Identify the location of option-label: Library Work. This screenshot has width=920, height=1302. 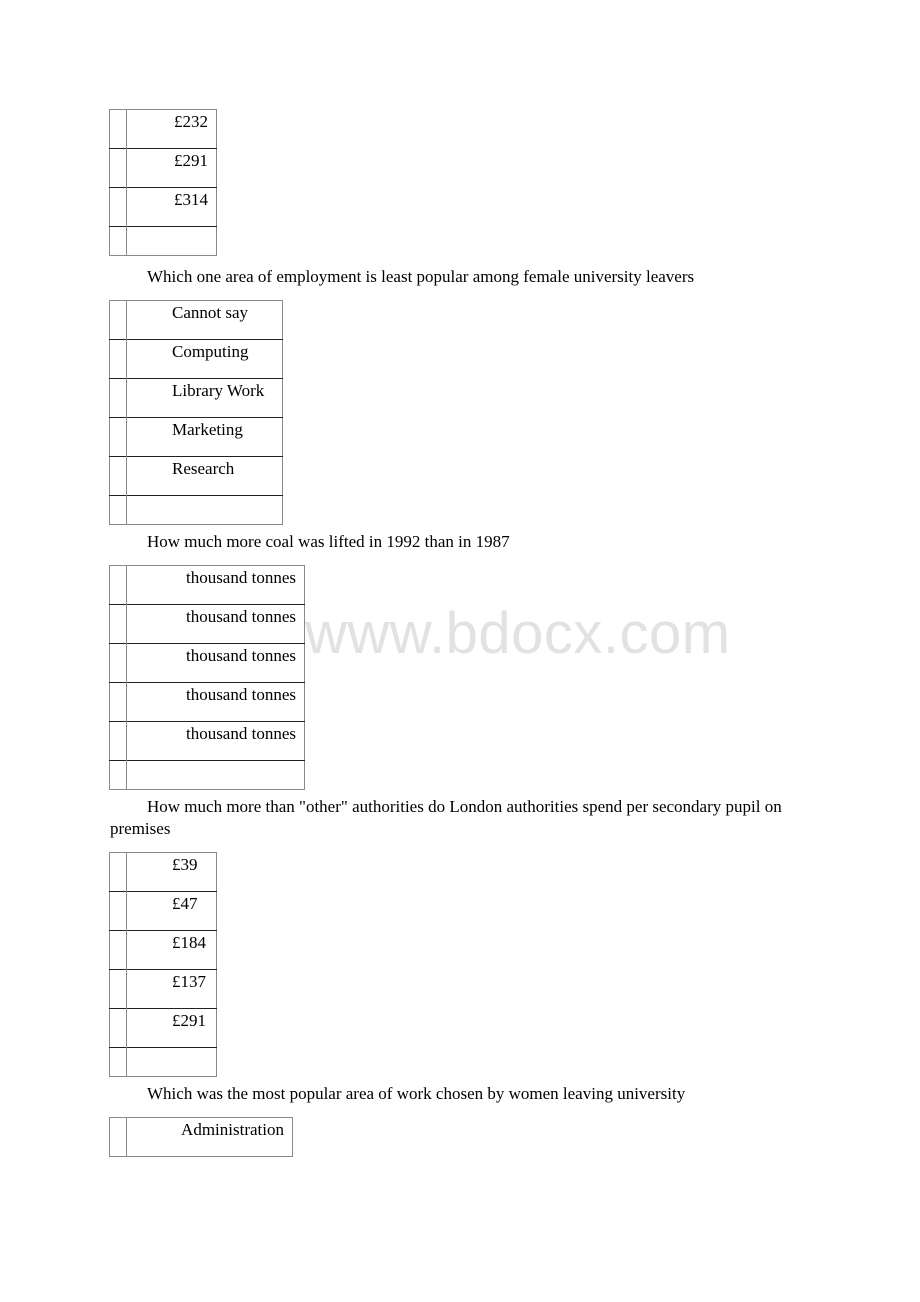
(204, 398).